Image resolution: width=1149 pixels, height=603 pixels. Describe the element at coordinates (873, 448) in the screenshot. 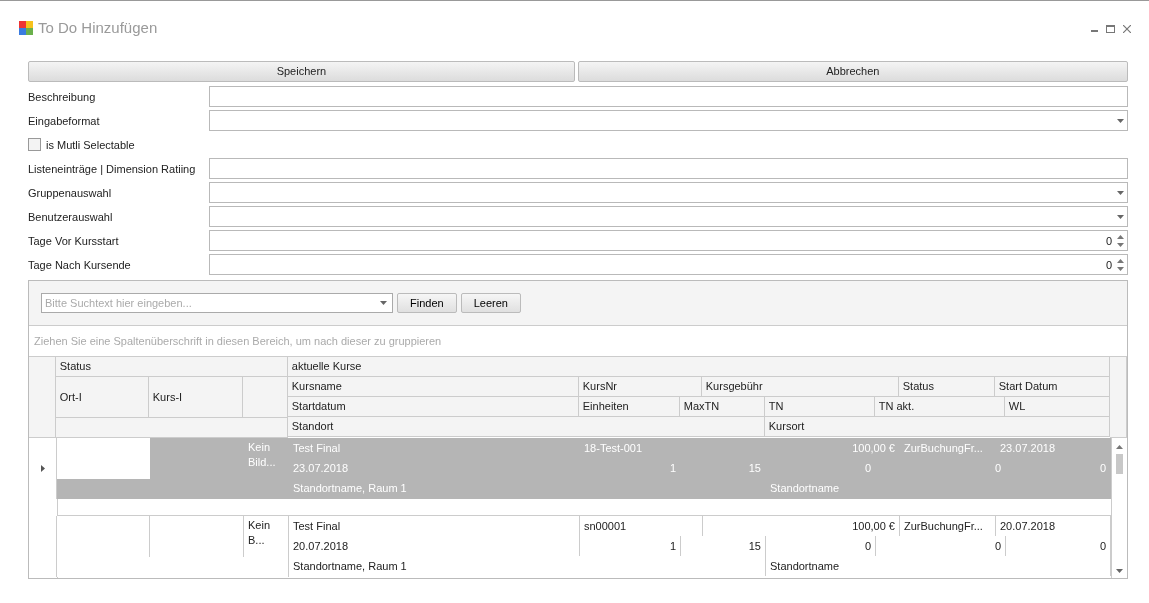

I see `table-cell-text: 100,00 €` at that location.